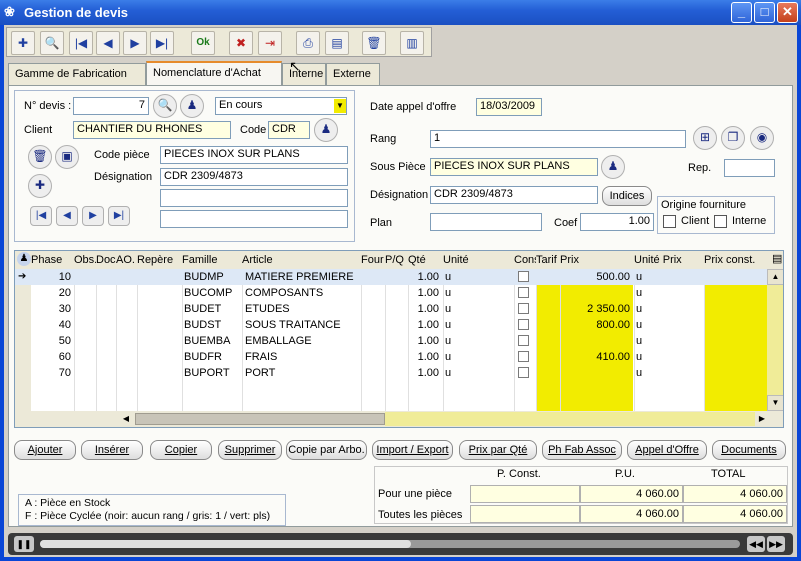  I want to click on scroll-up-icon: ▲, so click(775, 277).